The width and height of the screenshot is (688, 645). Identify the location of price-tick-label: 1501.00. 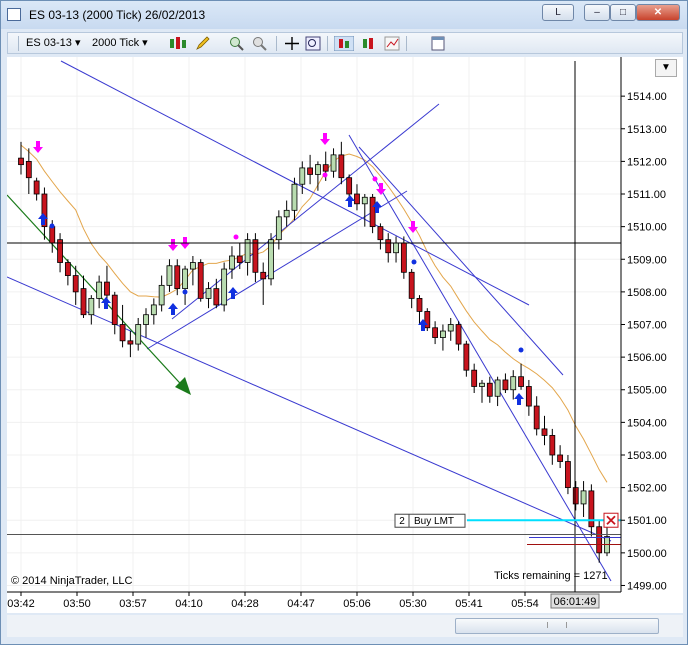
(647, 521).